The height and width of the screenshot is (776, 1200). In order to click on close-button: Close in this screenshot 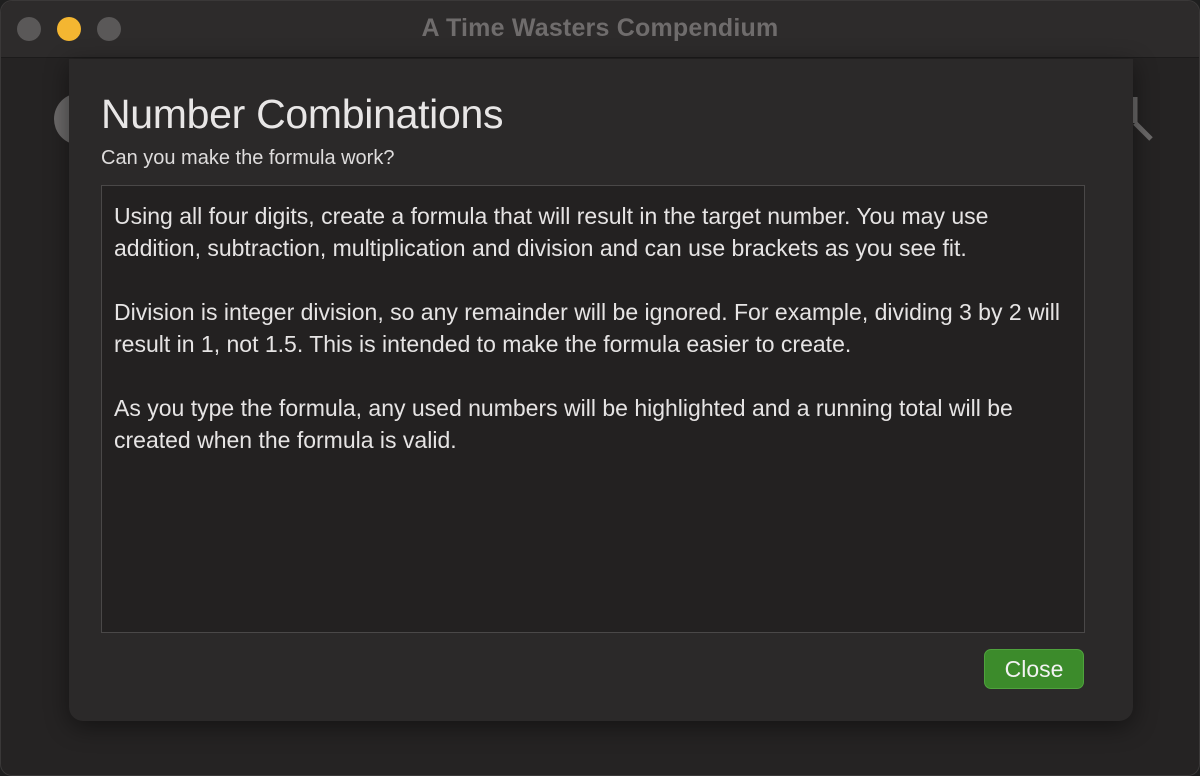, I will do `click(1034, 669)`.